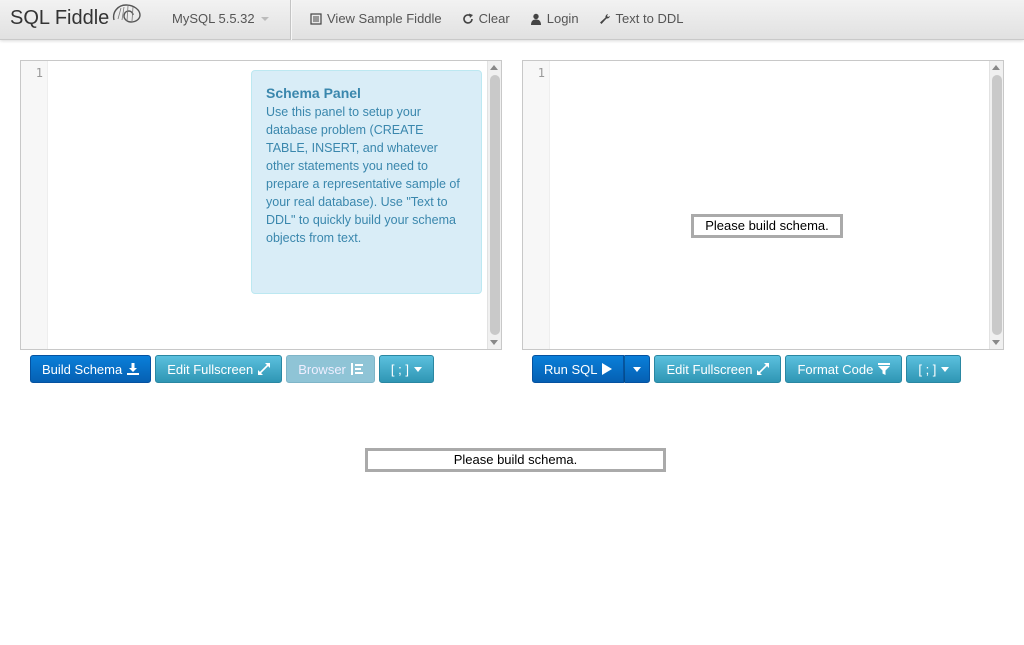  What do you see at coordinates (927, 369) in the screenshot?
I see `sql-delimiter-label: [ ; ]` at bounding box center [927, 369].